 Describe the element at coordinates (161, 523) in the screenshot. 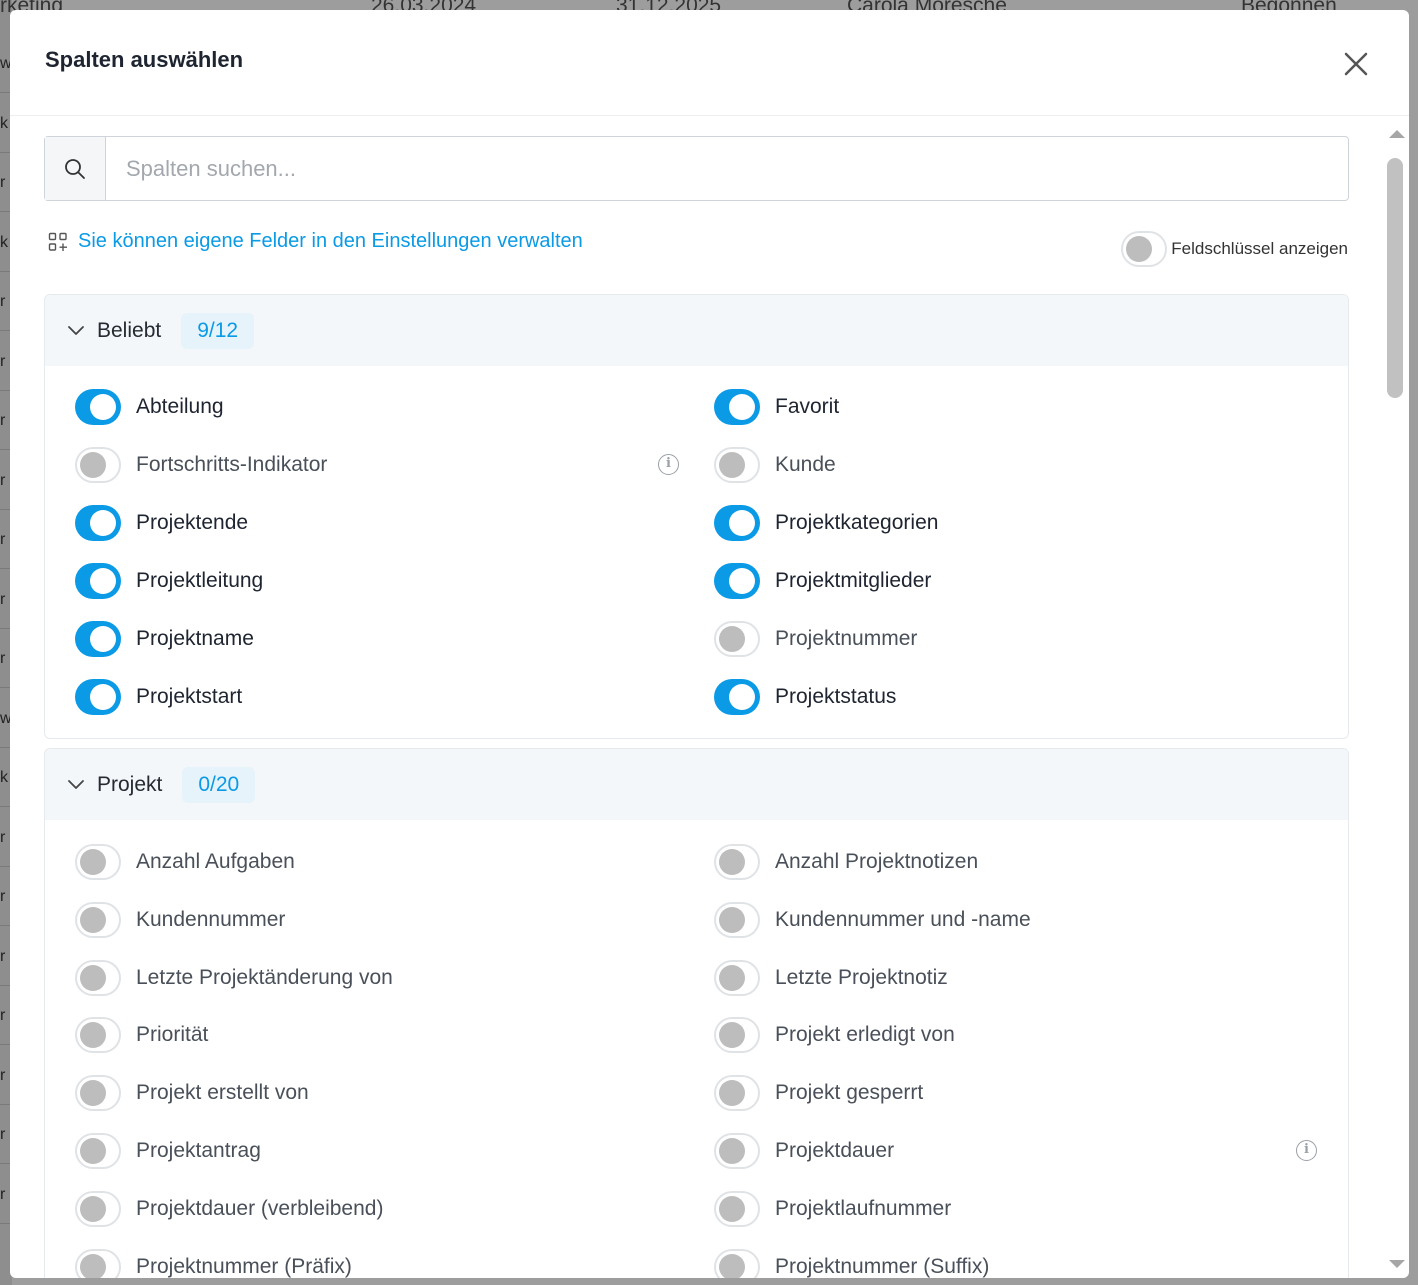

I see `column-option-projektende: Projektende` at that location.